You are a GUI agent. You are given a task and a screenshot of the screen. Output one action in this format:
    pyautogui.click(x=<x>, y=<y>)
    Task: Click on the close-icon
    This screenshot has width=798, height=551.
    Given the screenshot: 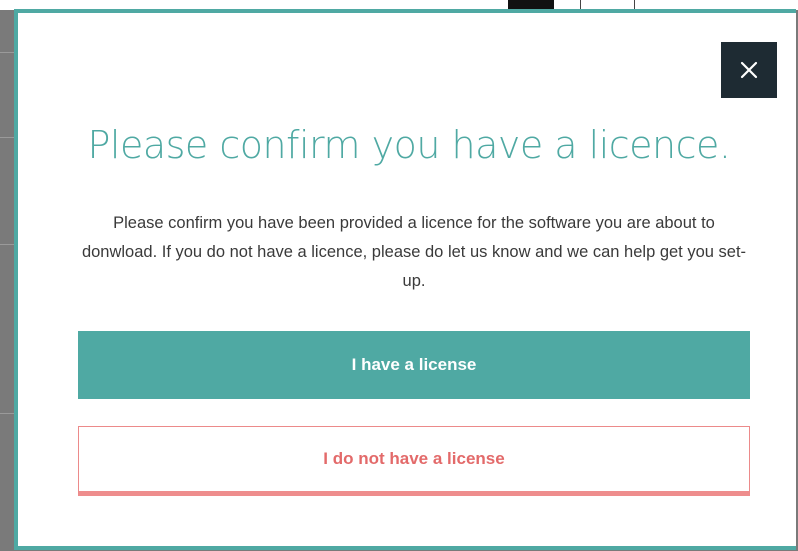 What is the action you would take?
    pyautogui.click(x=749, y=70)
    